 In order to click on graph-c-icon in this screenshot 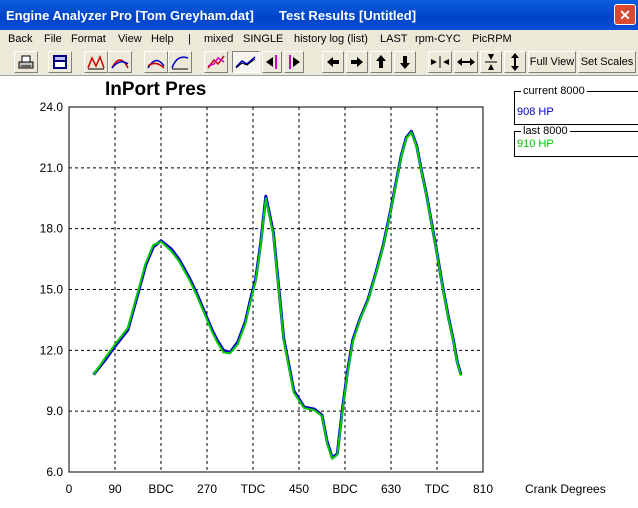, I will do `click(156, 64)`.